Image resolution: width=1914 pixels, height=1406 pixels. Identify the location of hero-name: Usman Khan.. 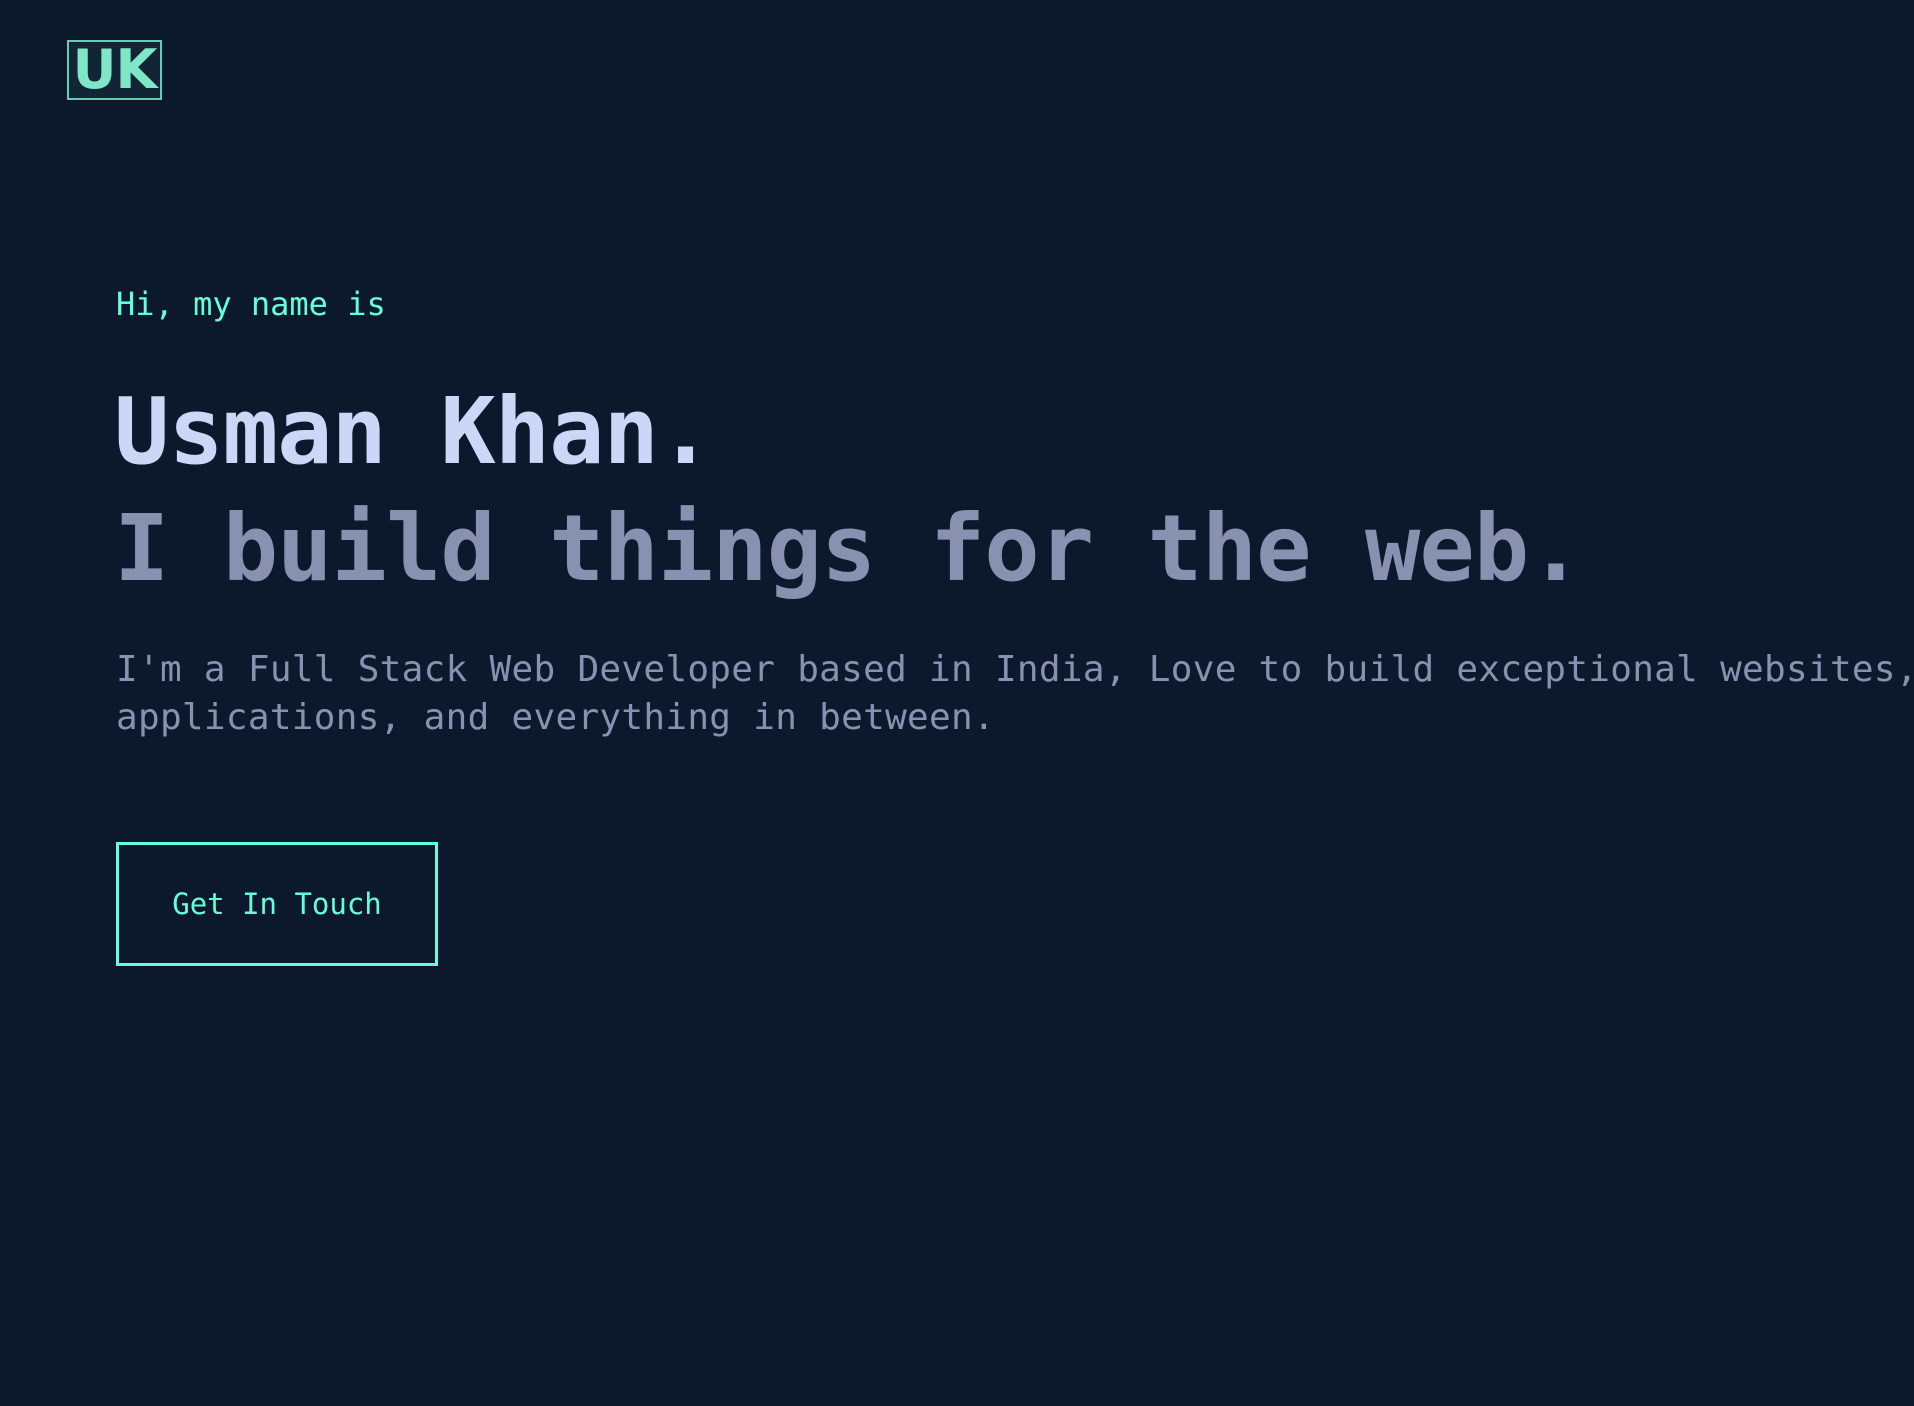
(413, 431).